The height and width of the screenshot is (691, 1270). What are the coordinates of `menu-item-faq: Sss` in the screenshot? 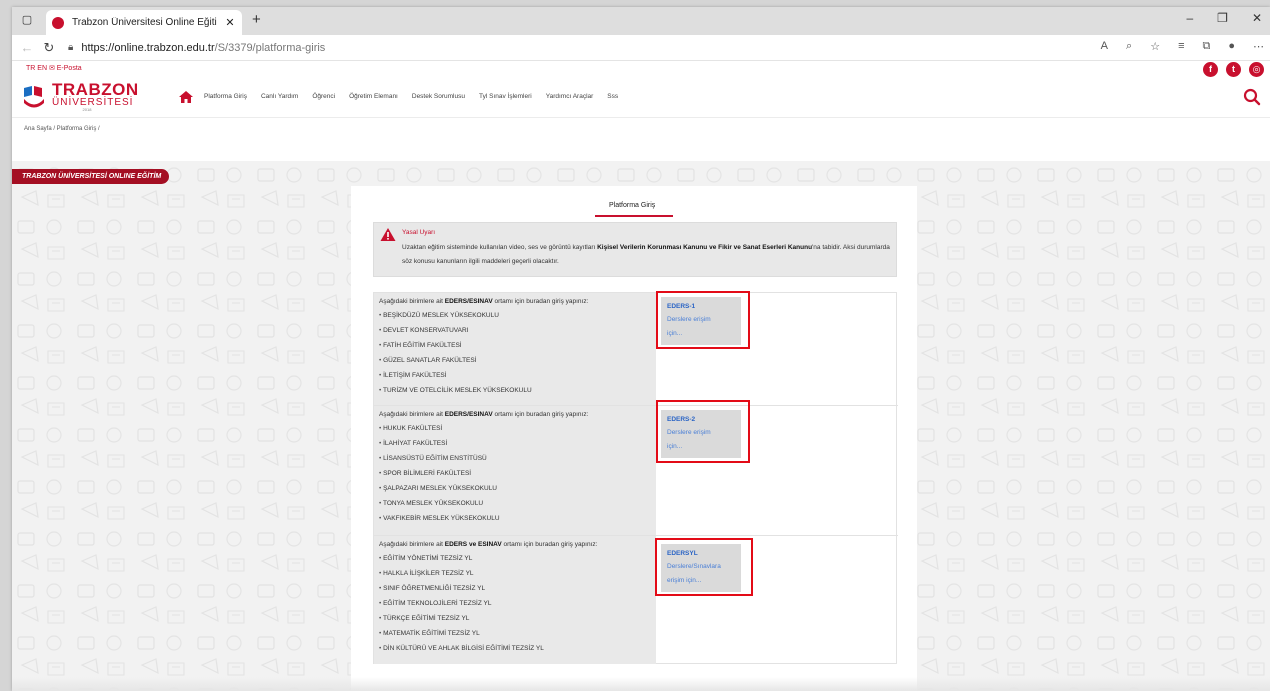 It's located at (612, 96).